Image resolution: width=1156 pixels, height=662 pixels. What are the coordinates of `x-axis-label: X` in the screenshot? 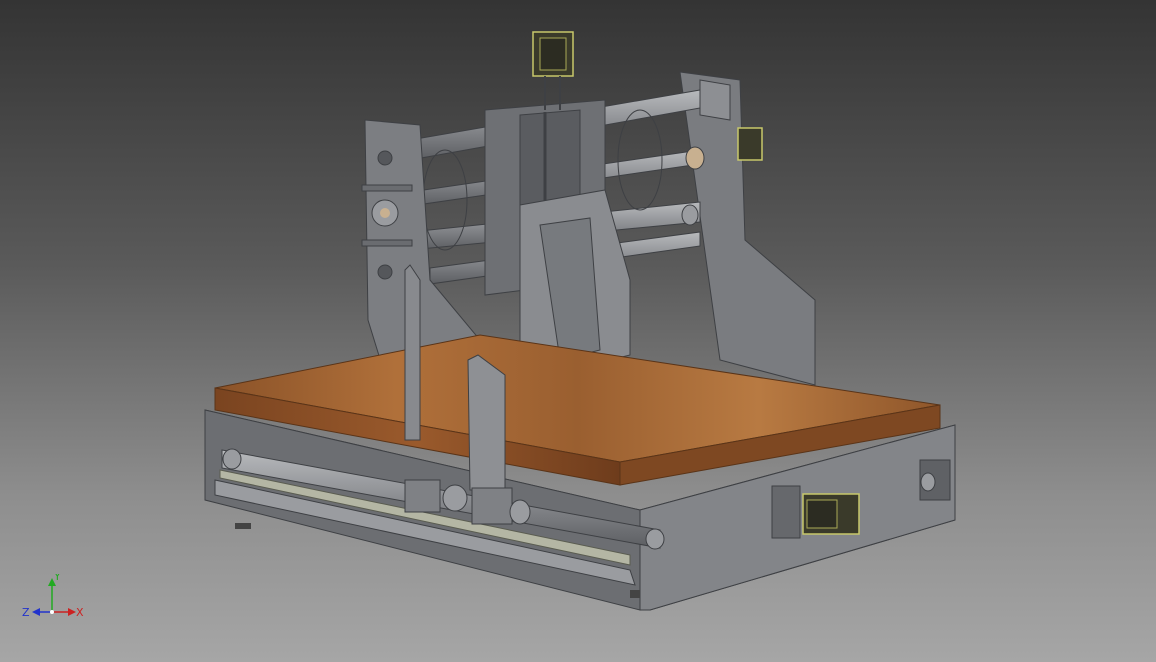 It's located at (80, 612).